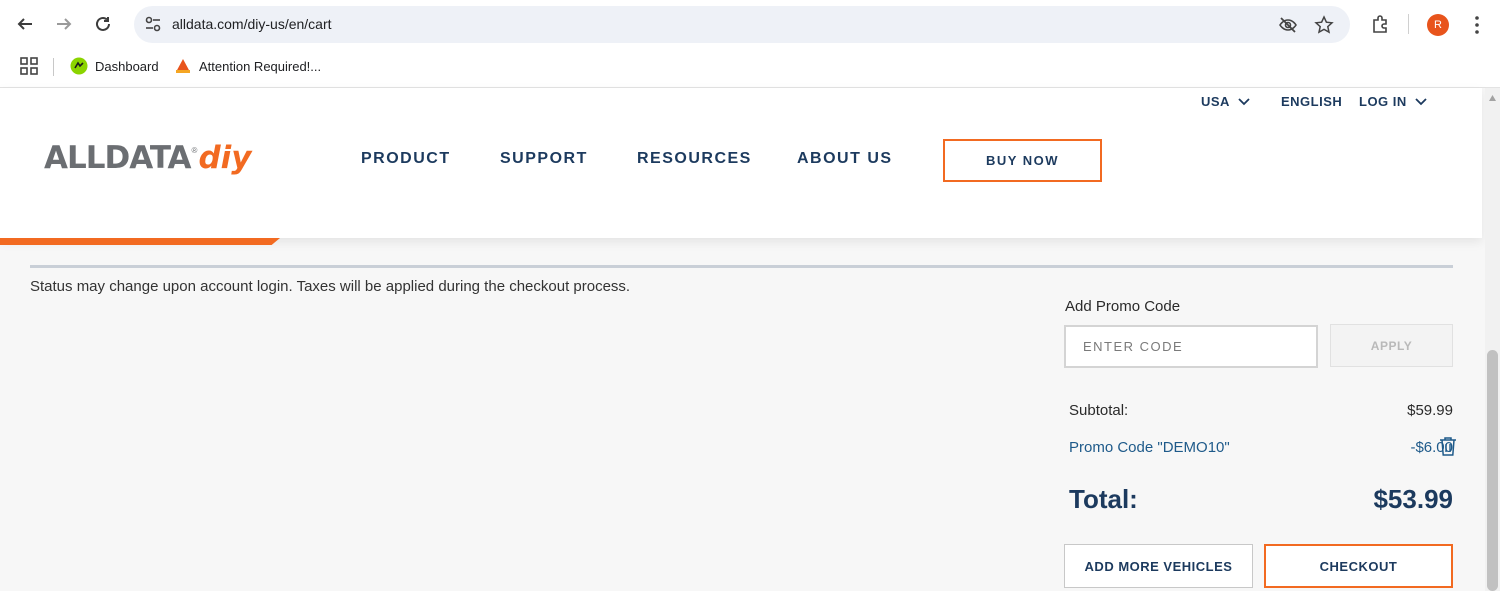  I want to click on section-divider, so click(741, 266).